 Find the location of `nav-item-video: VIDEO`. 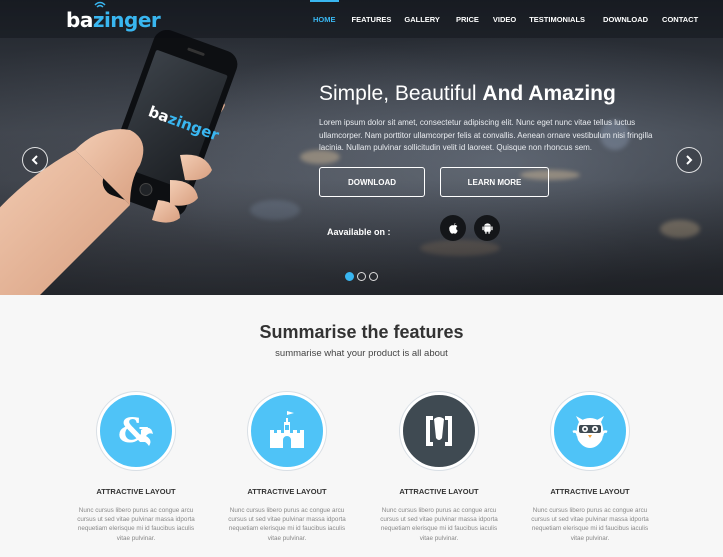

nav-item-video: VIDEO is located at coordinates (504, 19).